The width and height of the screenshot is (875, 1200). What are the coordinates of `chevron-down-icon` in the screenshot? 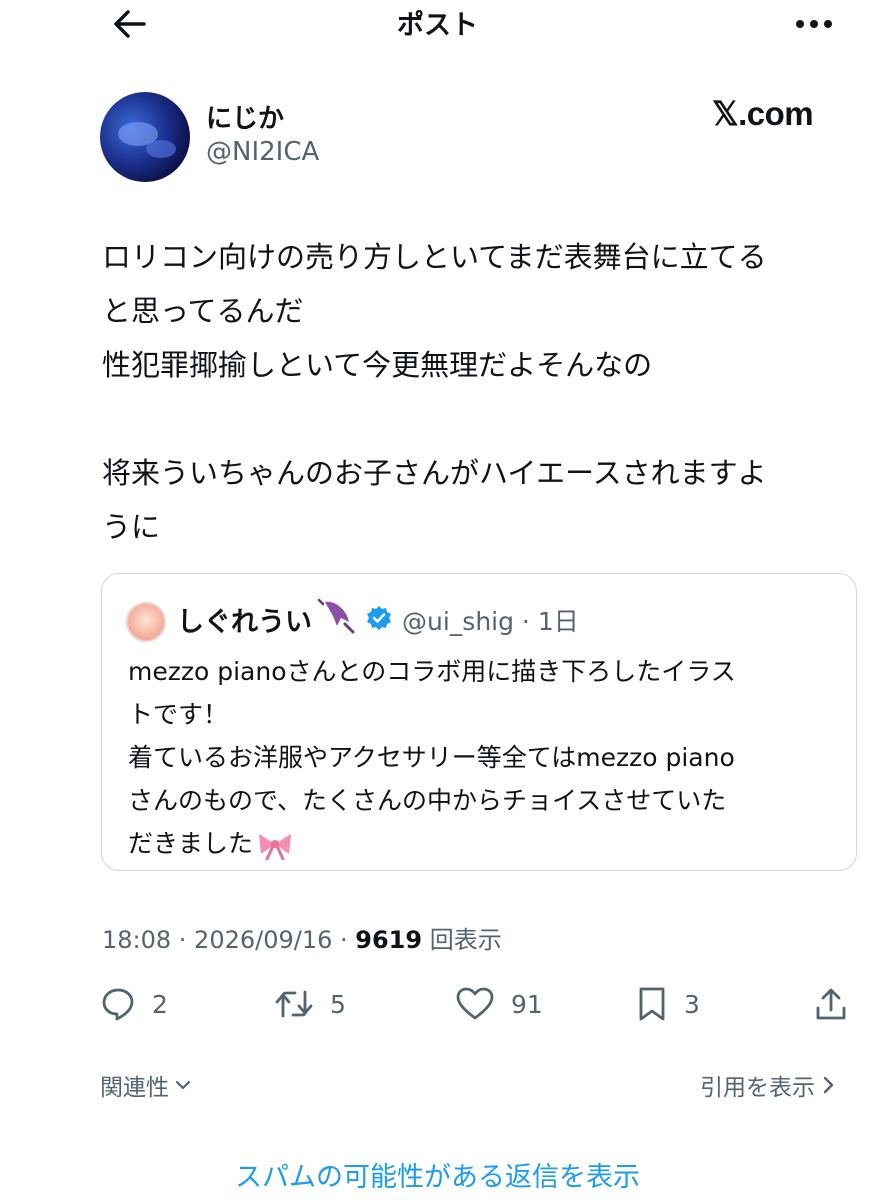 It's located at (183, 1085).